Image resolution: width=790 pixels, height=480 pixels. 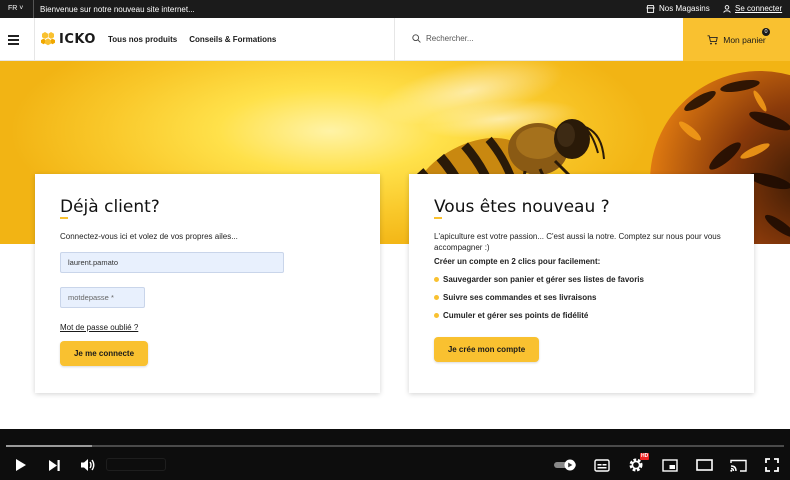 What do you see at coordinates (395, 446) in the screenshot?
I see `progress-bar` at bounding box center [395, 446].